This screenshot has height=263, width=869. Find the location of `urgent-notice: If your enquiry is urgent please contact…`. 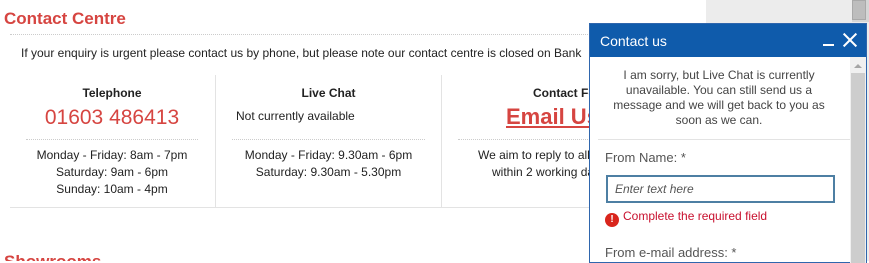

urgent-notice: If your enquiry is urgent please contact… is located at coordinates (301, 53).